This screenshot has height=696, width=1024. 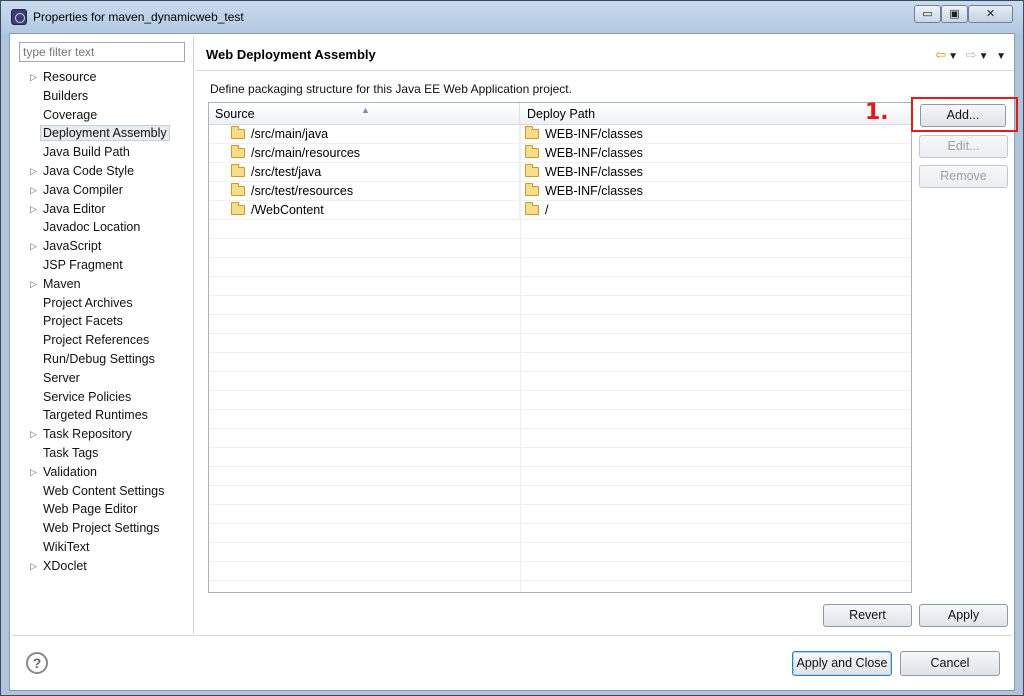 I want to click on back-arrow-icon: ⇦, so click(x=941, y=54).